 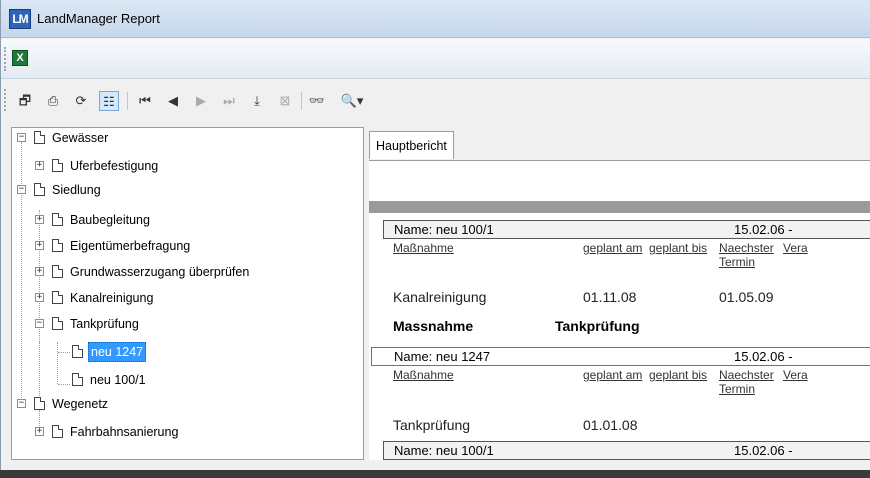 I want to click on cell-geplant-am: 01.11.08, so click(x=610, y=297).